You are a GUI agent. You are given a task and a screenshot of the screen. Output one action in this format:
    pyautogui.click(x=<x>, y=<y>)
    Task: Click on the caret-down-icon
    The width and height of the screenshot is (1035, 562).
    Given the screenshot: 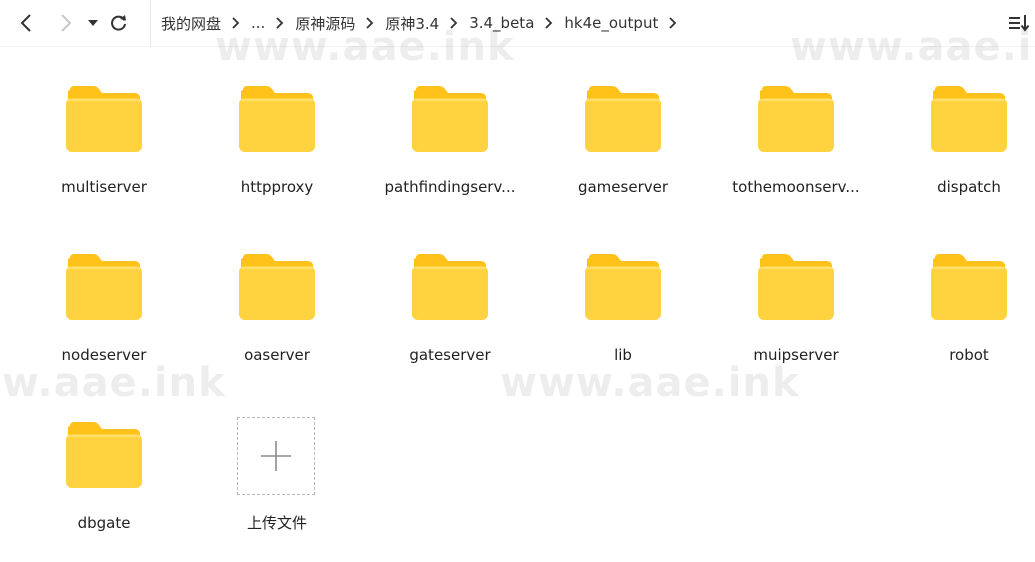 What is the action you would take?
    pyautogui.click(x=93, y=23)
    